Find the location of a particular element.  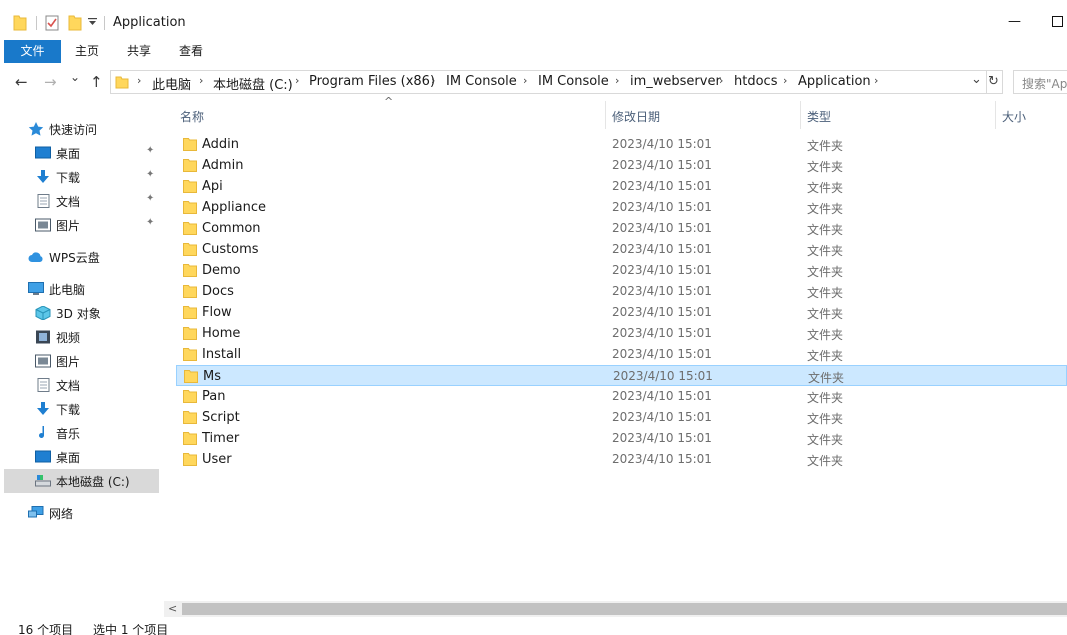

title-separator is located at coordinates (104, 23).